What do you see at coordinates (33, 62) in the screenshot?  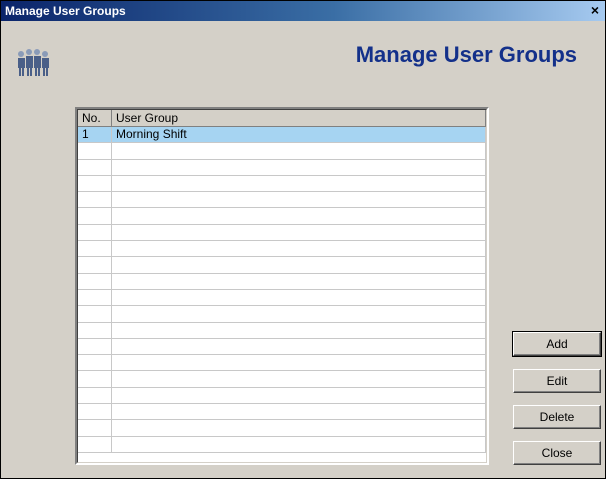 I see `users-group-icon` at bounding box center [33, 62].